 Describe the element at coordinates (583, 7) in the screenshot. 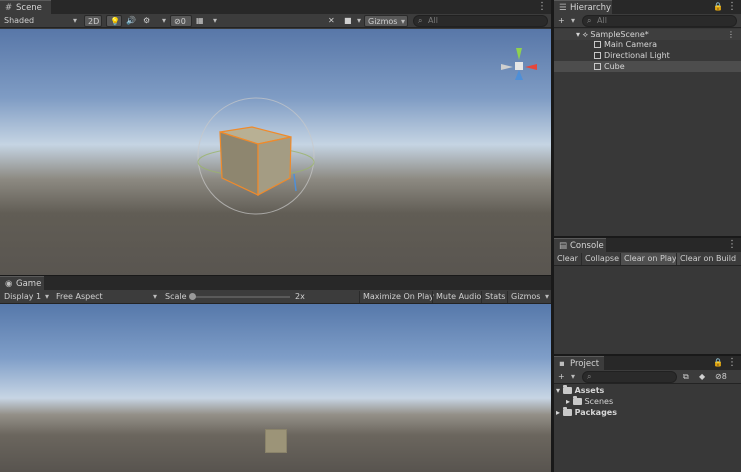

I see `tab-hierarchy: ☰ Hierarchy` at that location.